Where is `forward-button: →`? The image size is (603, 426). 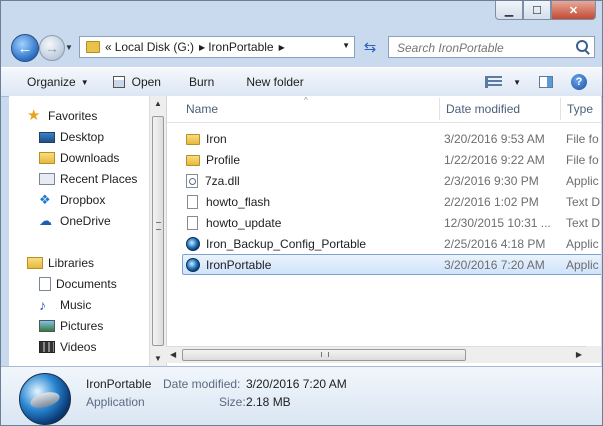 forward-button: → is located at coordinates (52, 48).